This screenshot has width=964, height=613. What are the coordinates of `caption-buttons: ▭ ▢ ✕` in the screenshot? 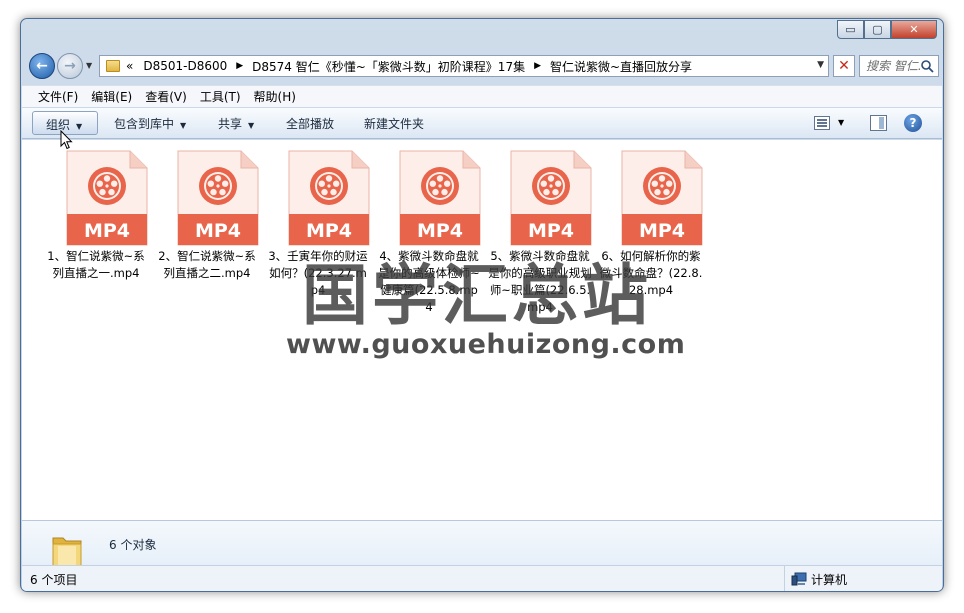 It's located at (887, 29).